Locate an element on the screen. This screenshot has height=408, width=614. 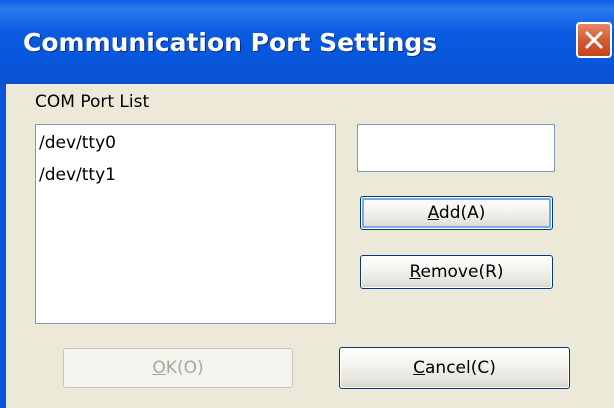
ok-button-label: OK(O) is located at coordinates (178, 368).